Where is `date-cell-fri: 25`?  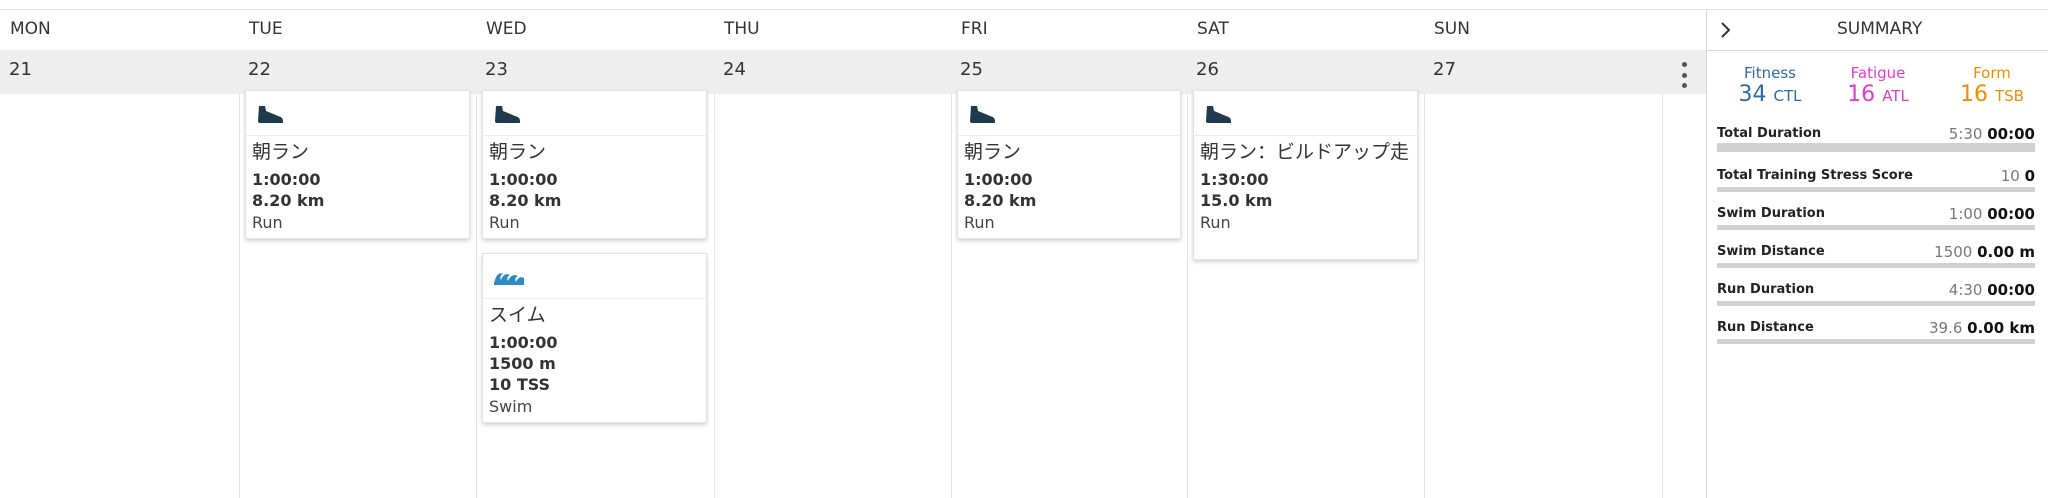
date-cell-fri: 25 is located at coordinates (1069, 72).